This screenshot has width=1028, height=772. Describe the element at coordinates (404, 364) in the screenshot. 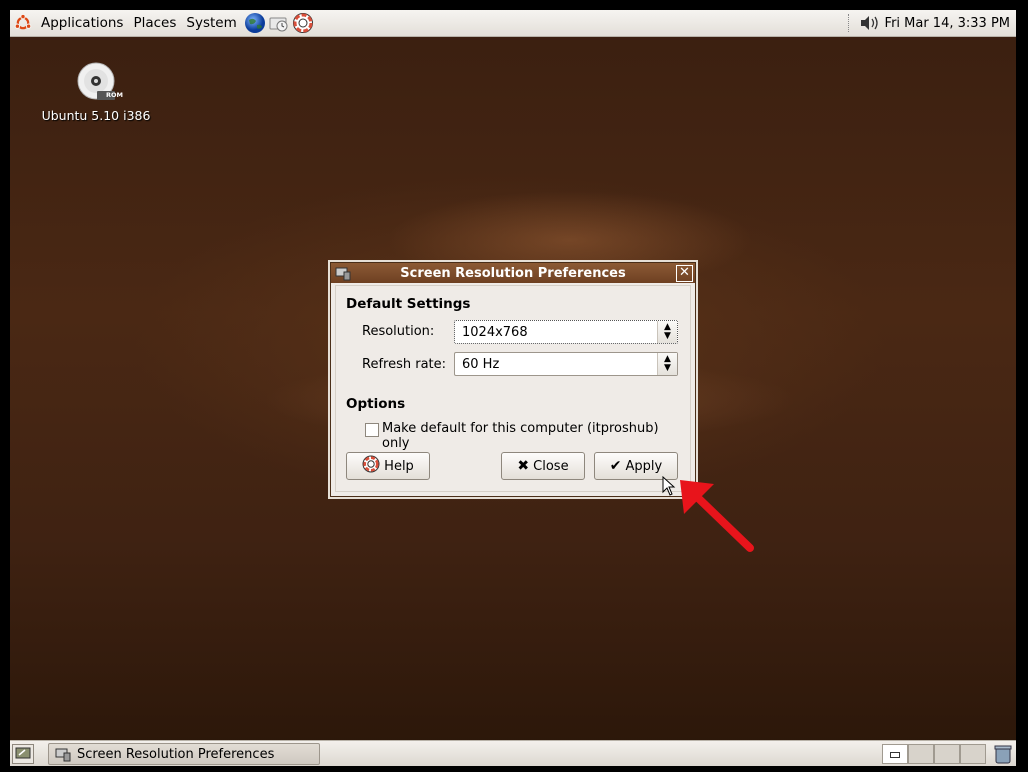

I see `refresh-rate-label: Refresh rate:` at that location.